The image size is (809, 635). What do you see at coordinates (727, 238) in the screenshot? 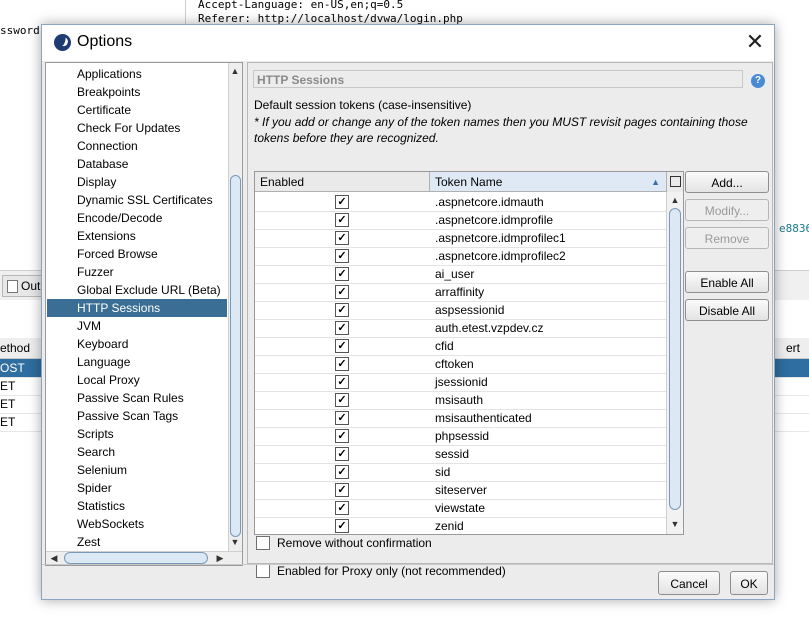
I see `remove-button: Remove` at bounding box center [727, 238].